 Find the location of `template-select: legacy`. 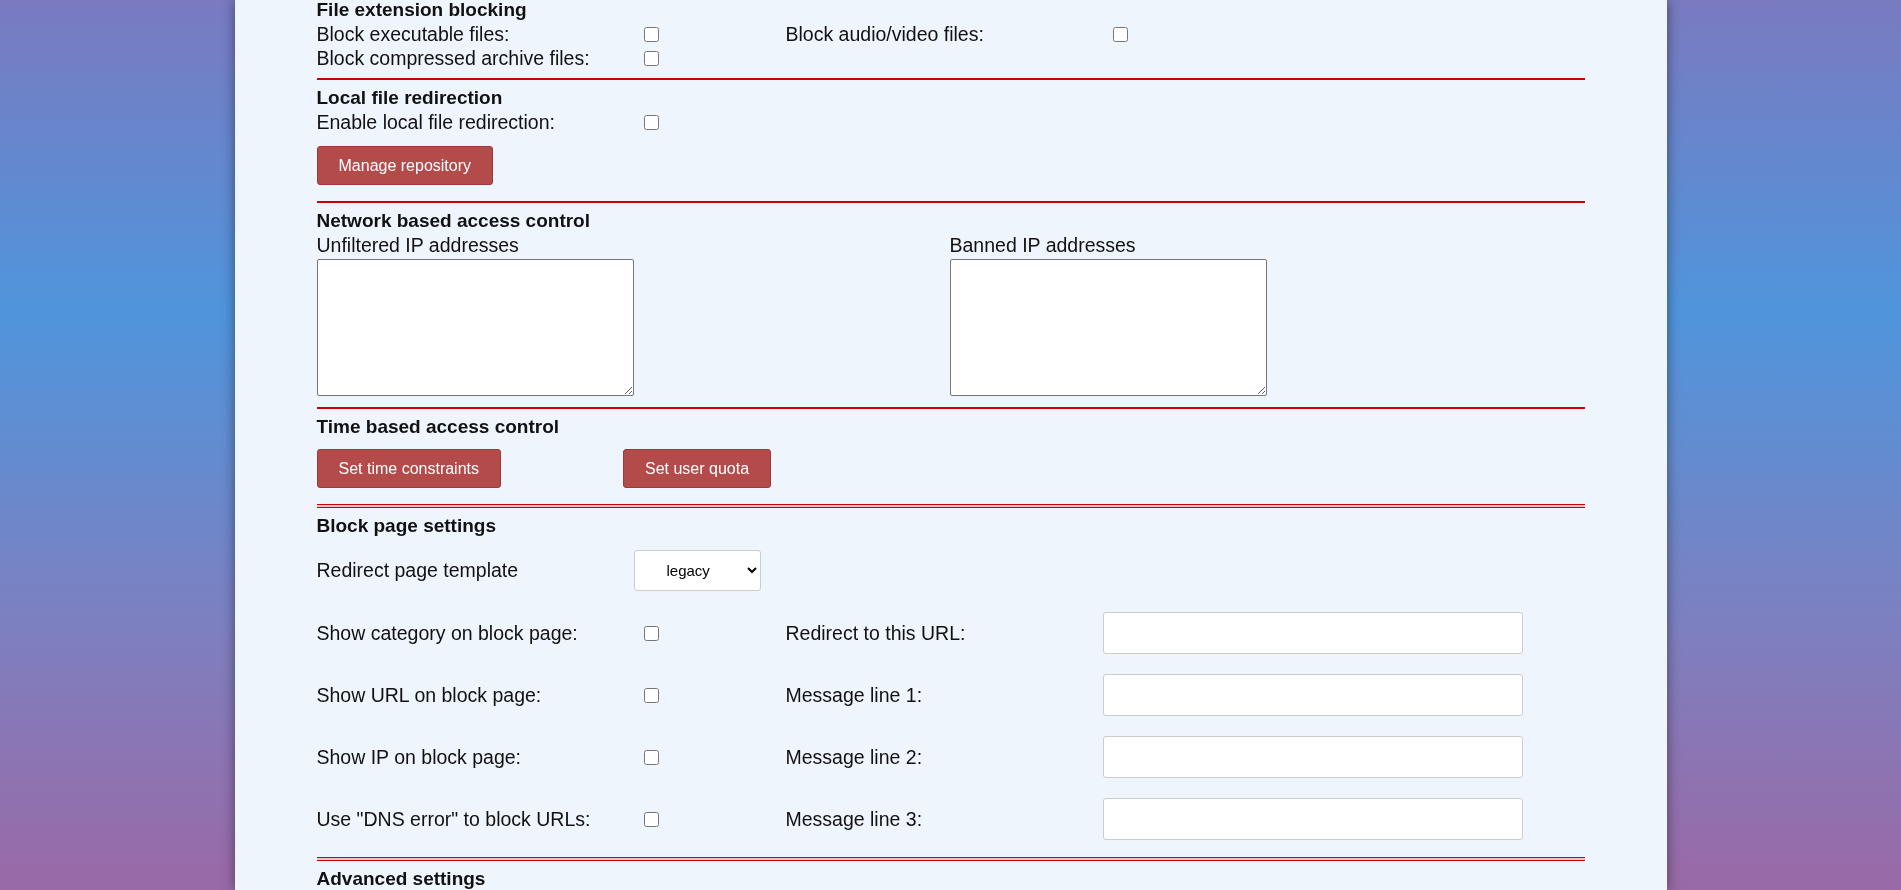

template-select: legacy is located at coordinates (697, 570).